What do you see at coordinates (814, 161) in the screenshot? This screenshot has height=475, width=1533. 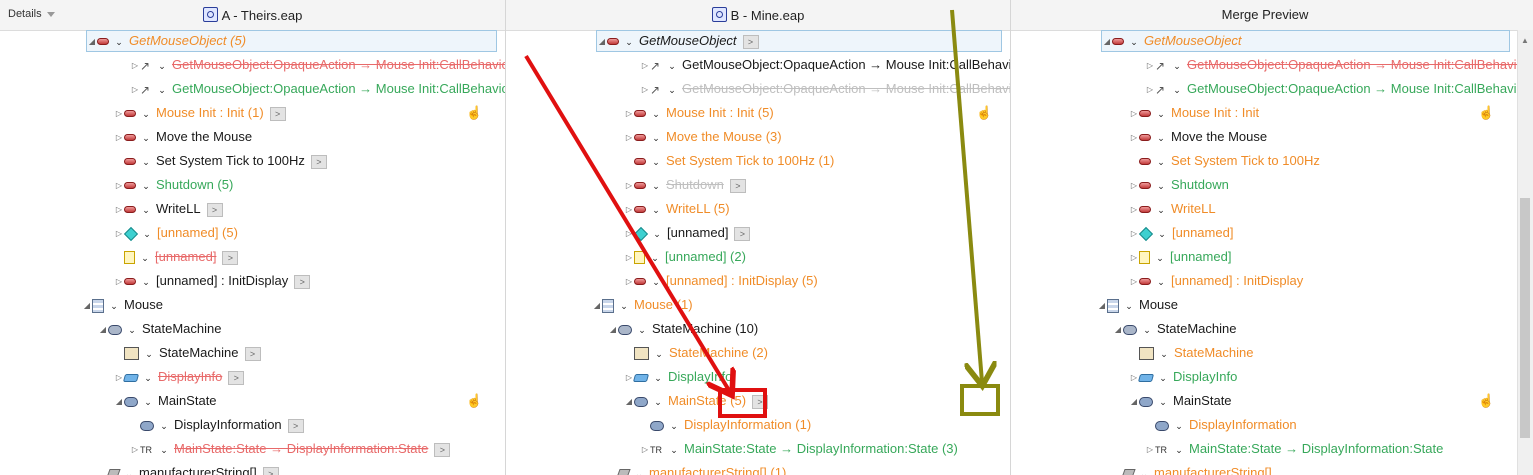 I see `tree-row: ⌄ Set System Tick to 100Hz (1)` at bounding box center [814, 161].